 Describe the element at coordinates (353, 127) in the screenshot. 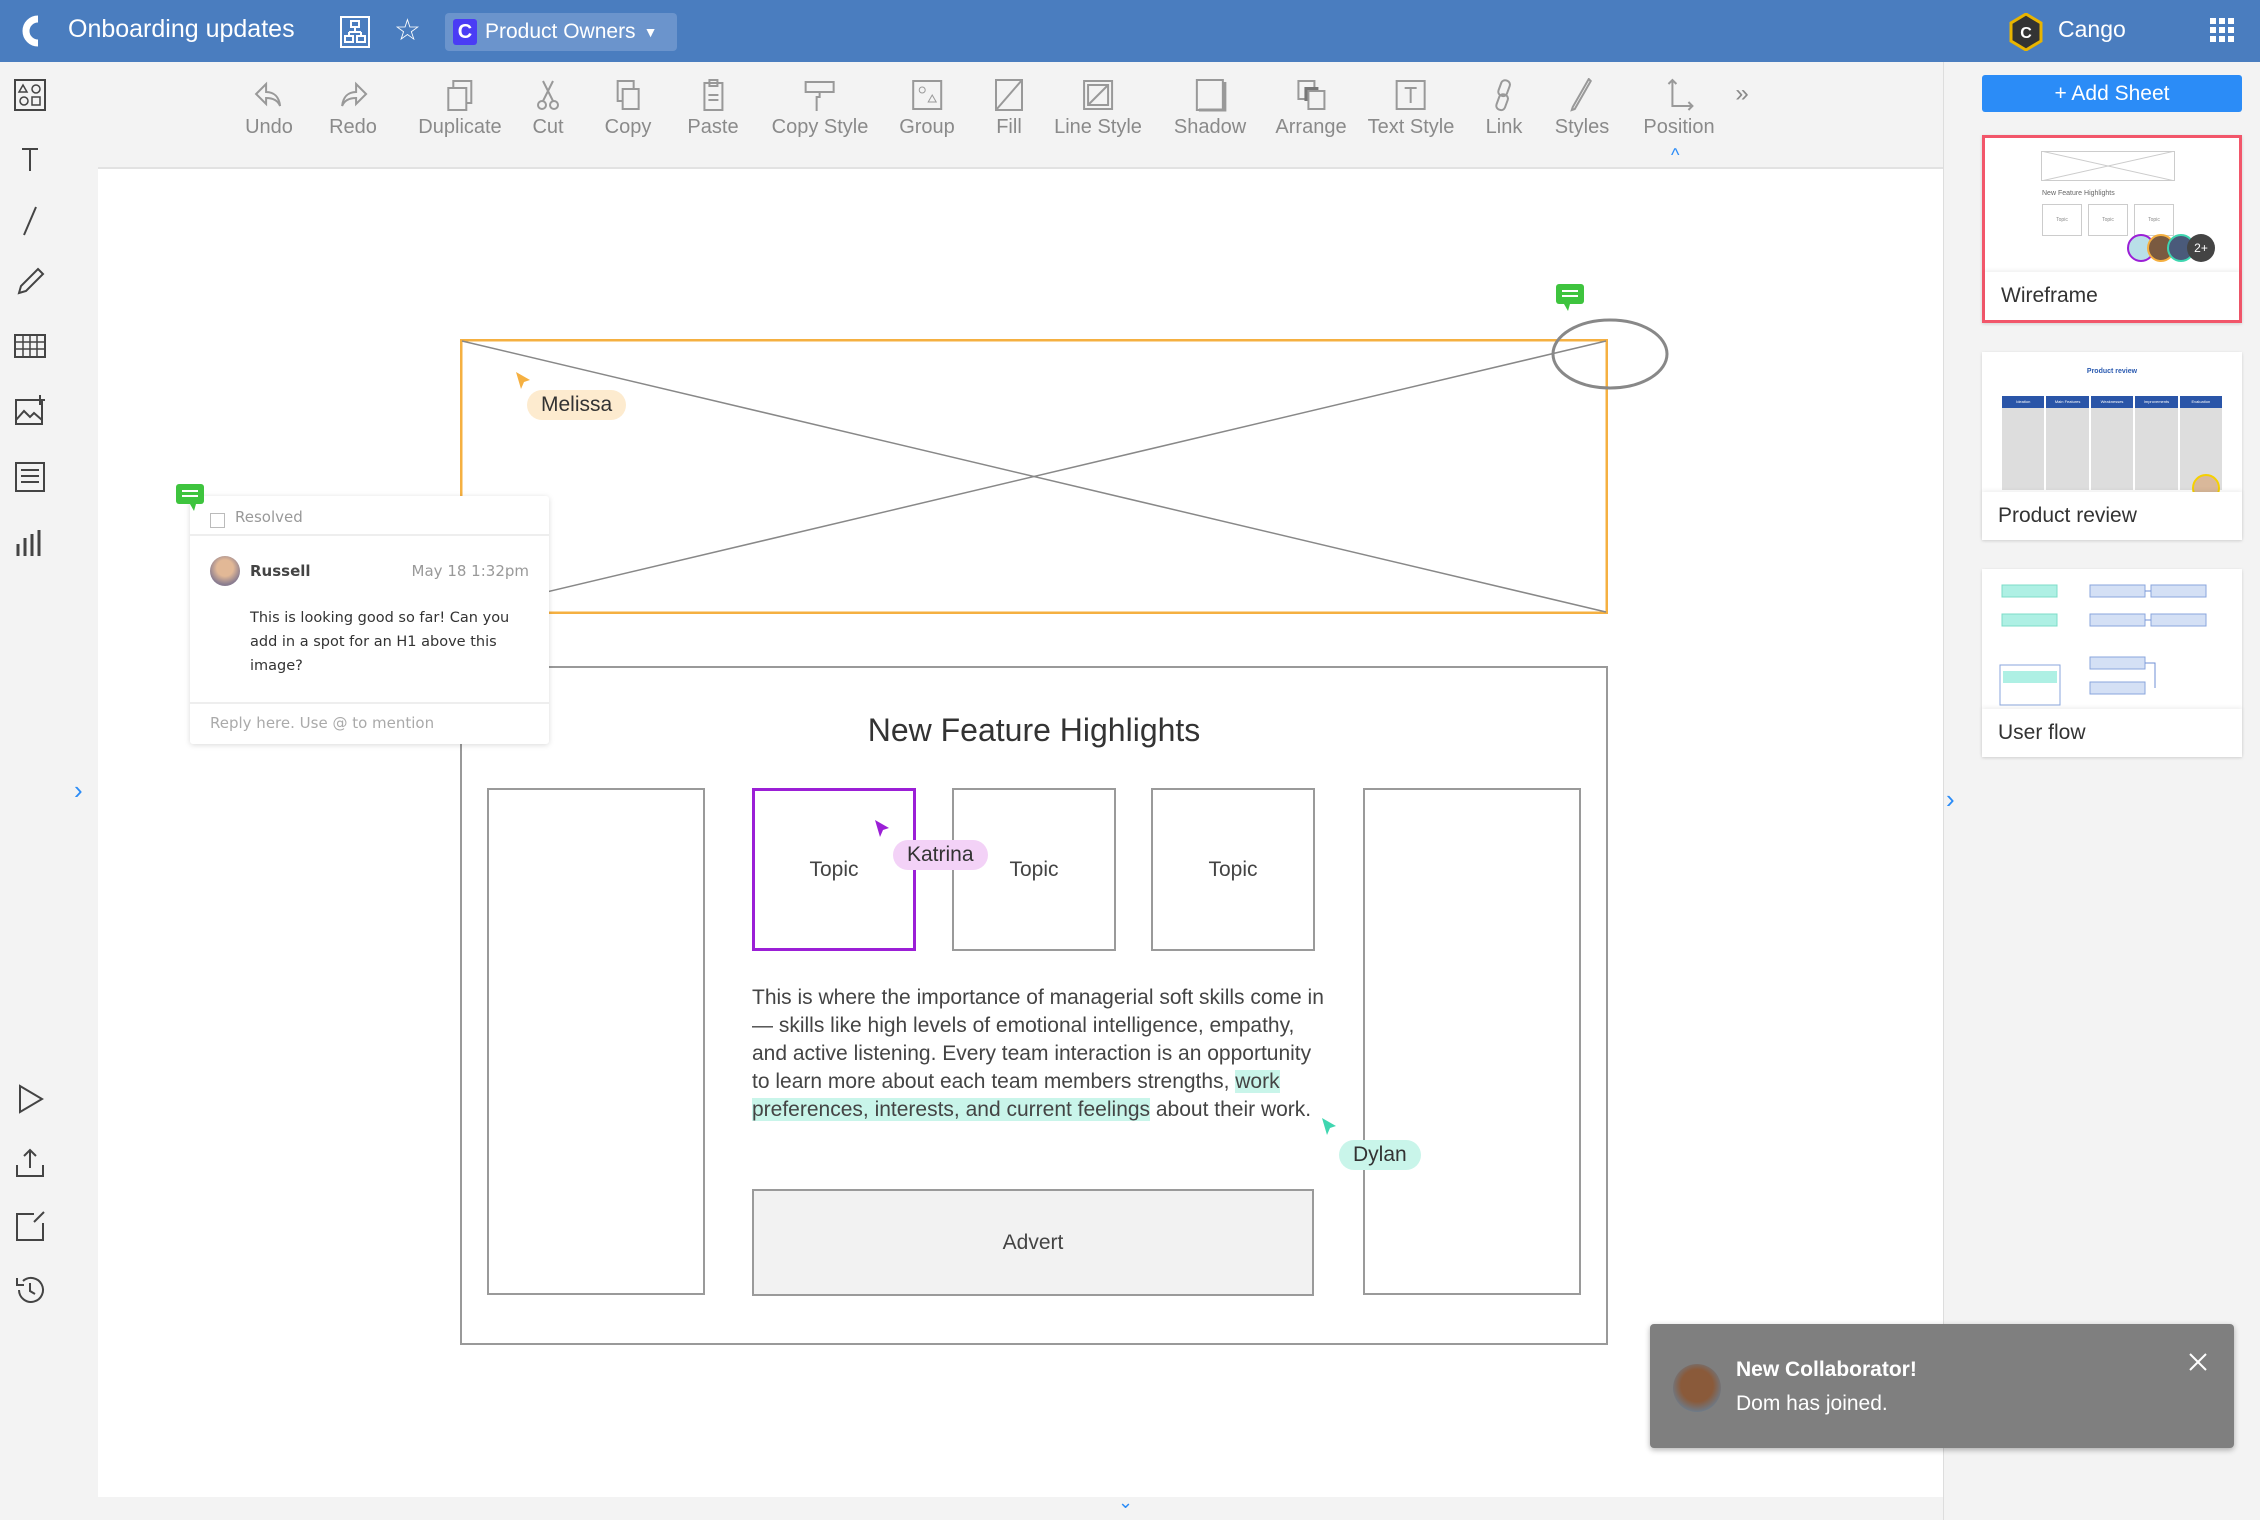

I see `tool-label: Redo` at that location.